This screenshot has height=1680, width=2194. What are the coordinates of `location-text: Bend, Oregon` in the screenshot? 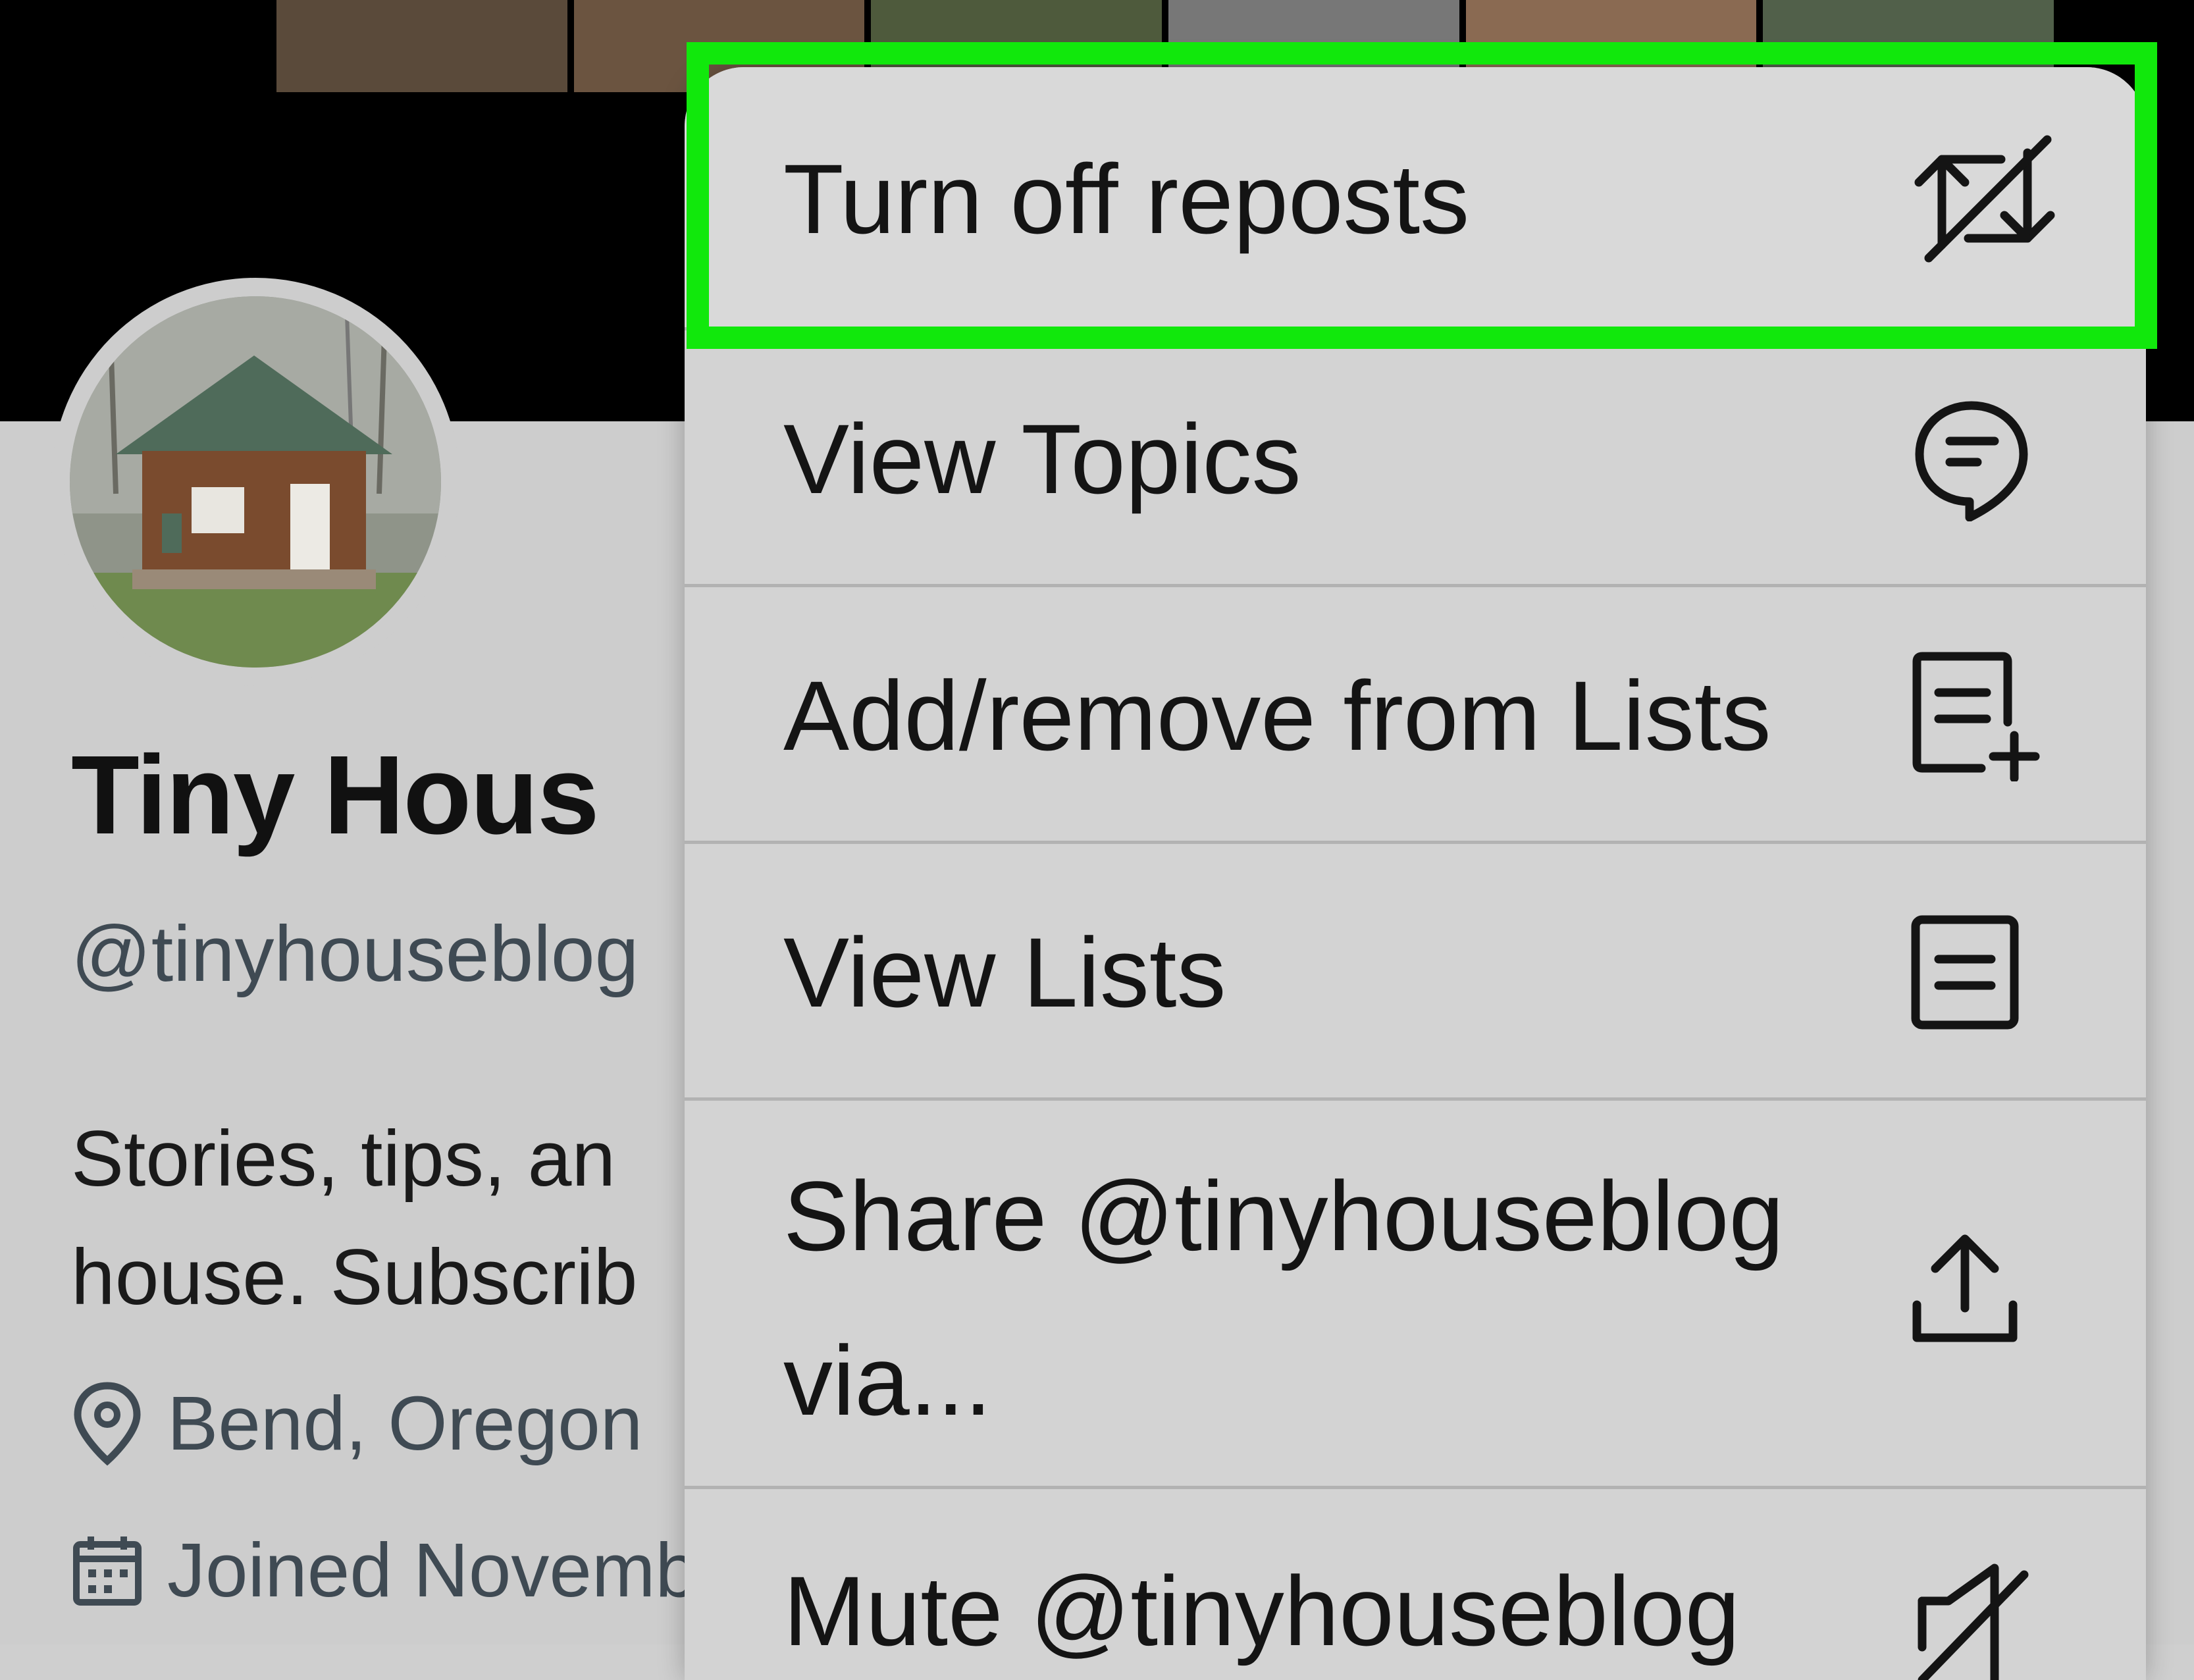 It's located at (405, 1423).